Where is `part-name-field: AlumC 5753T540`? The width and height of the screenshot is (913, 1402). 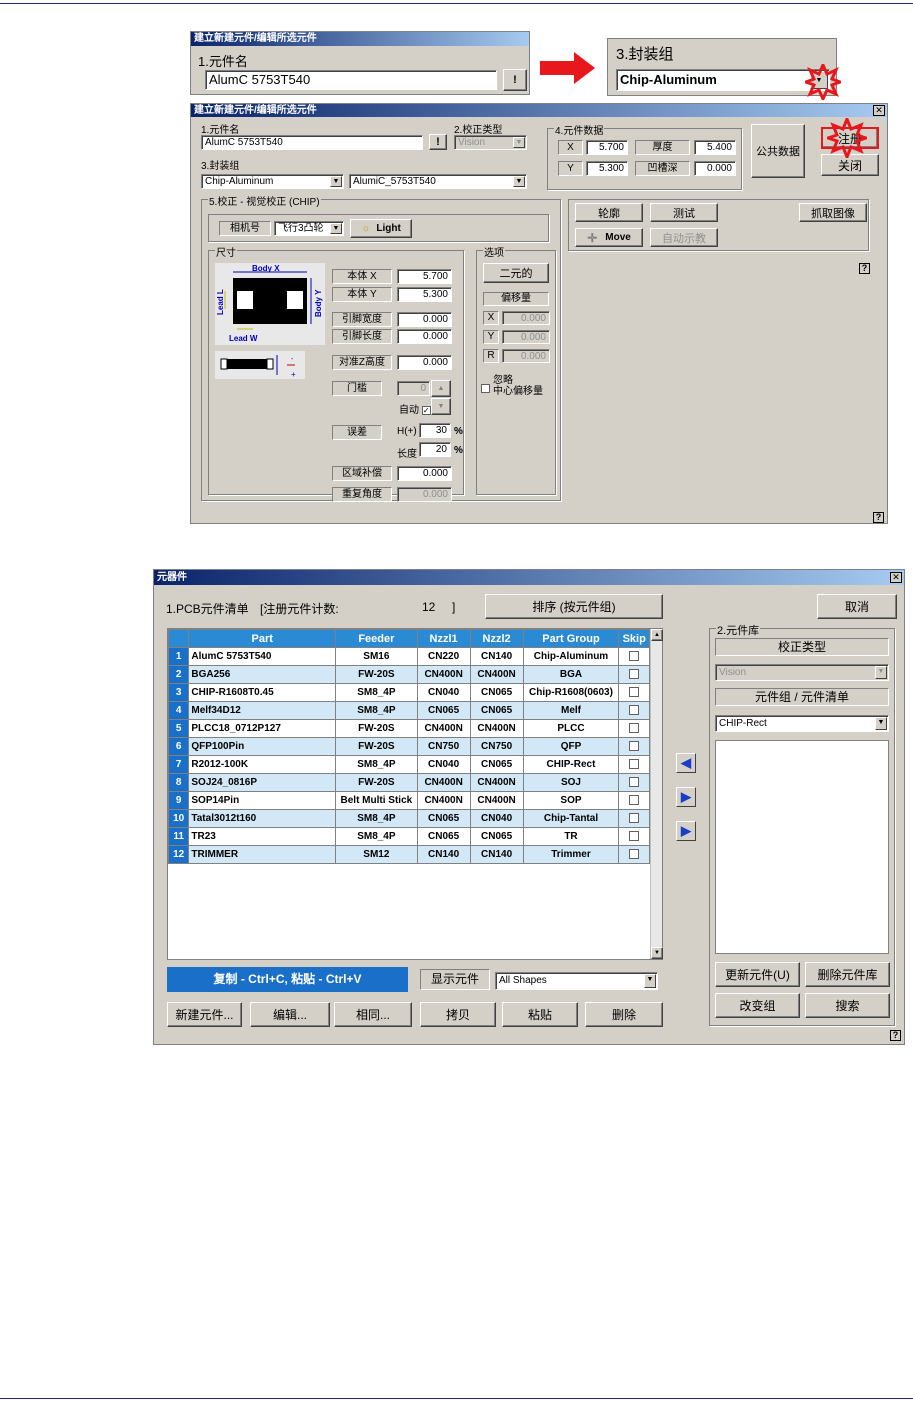
part-name-field: AlumC 5753T540 is located at coordinates (312, 142).